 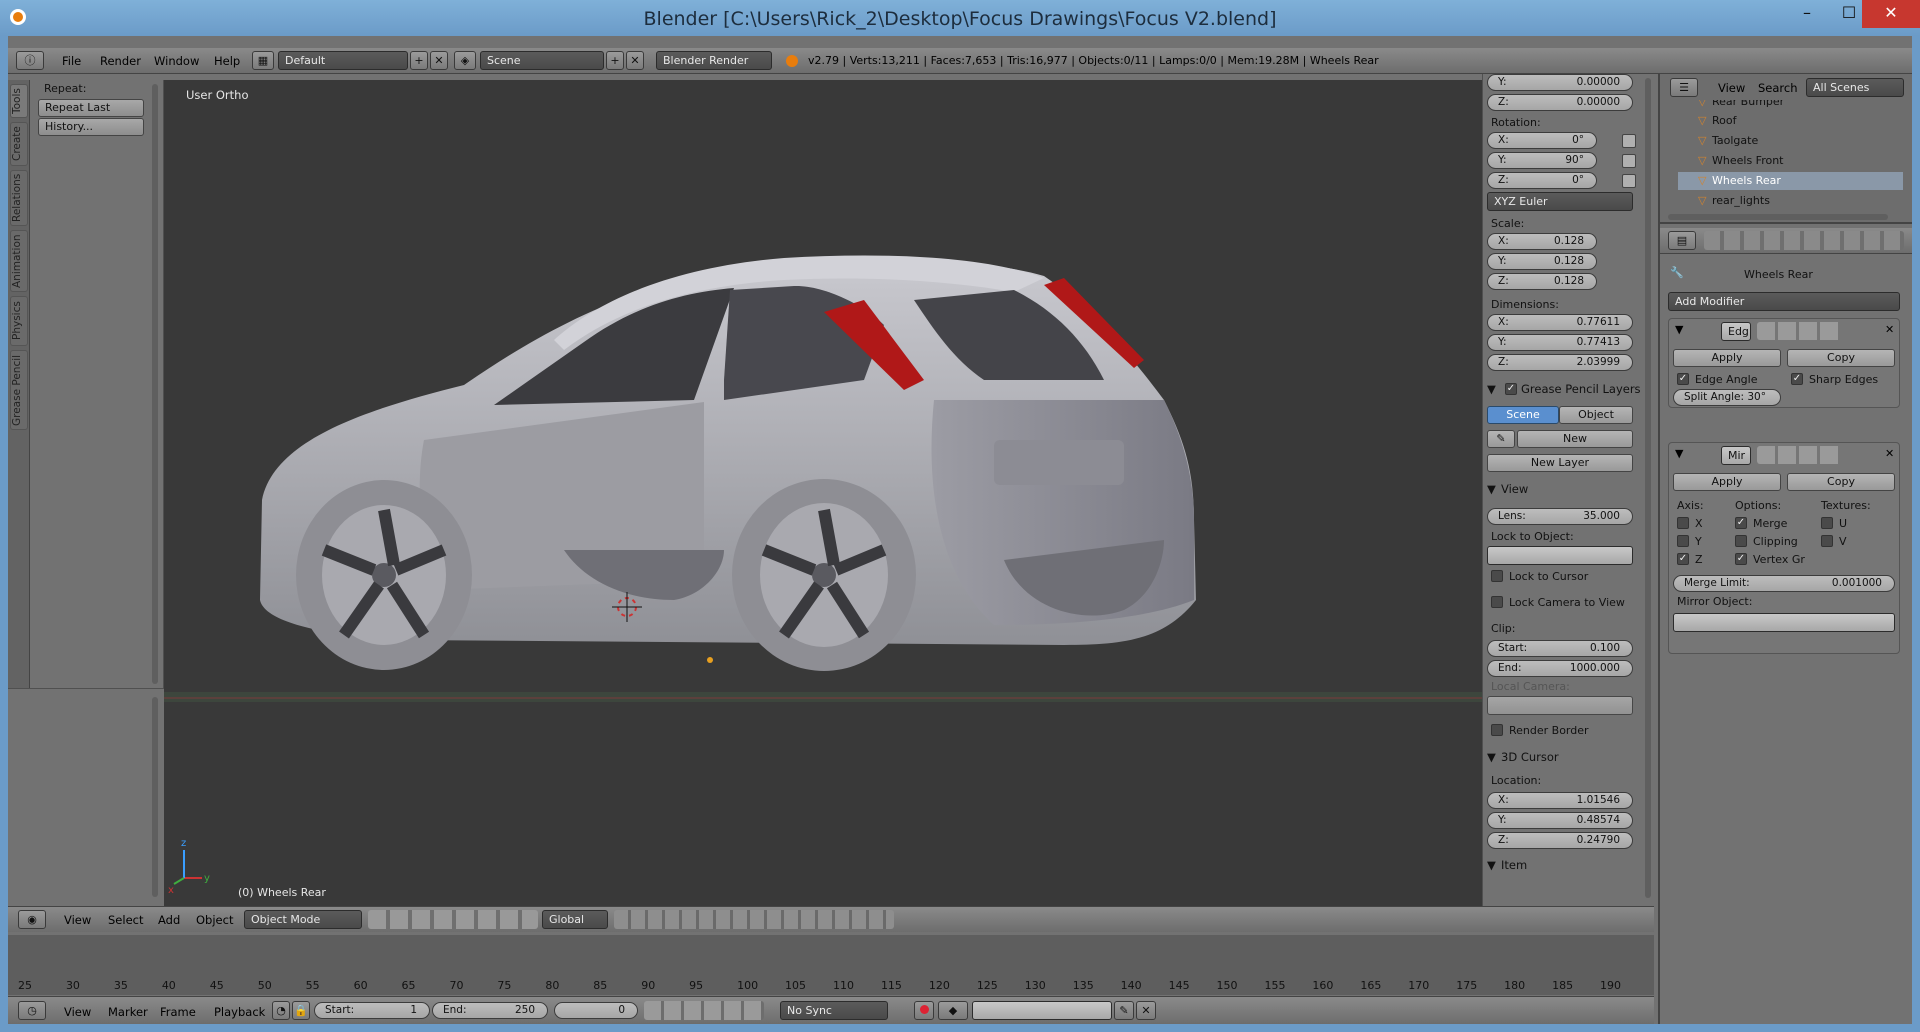 What do you see at coordinates (19, 144) in the screenshot?
I see `tab-create: Create` at bounding box center [19, 144].